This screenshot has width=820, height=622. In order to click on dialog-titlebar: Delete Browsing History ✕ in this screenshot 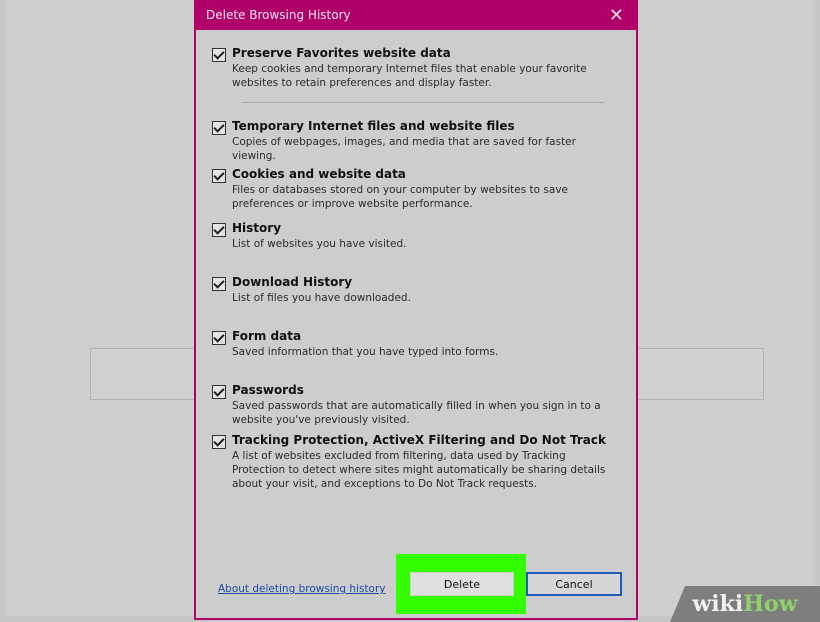, I will do `click(416, 15)`.